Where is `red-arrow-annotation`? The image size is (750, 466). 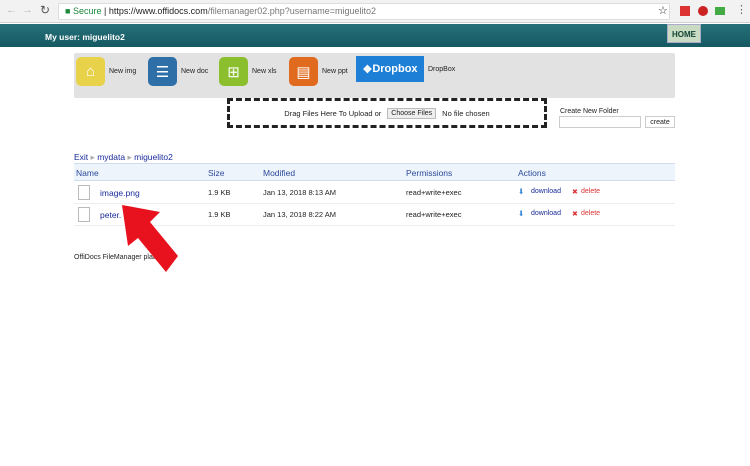
red-arrow-annotation is located at coordinates (150, 238).